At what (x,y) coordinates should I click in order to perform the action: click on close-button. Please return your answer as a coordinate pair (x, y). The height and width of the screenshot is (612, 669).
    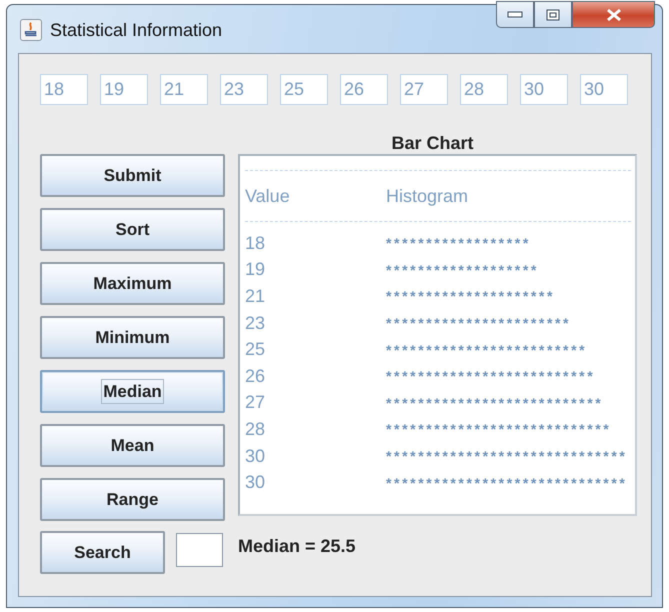
    Looking at the image, I should click on (613, 14).